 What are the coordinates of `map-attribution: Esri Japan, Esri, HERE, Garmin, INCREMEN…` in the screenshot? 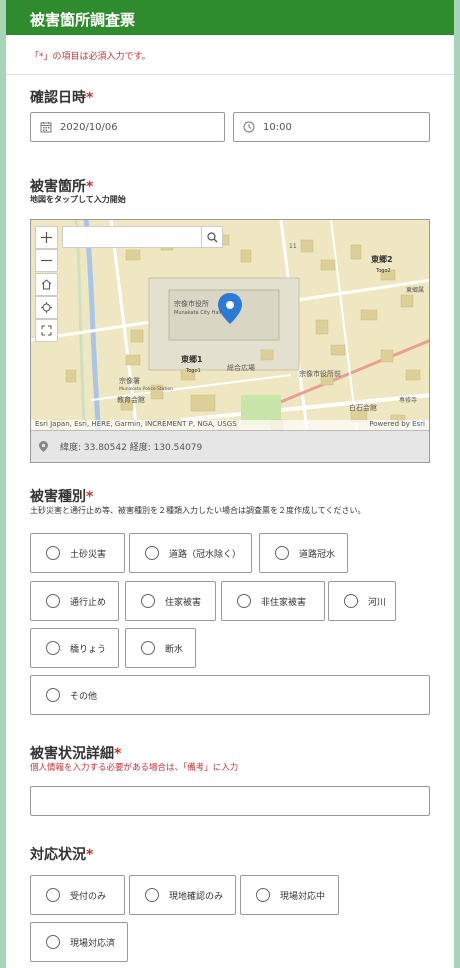 It's located at (230, 425).